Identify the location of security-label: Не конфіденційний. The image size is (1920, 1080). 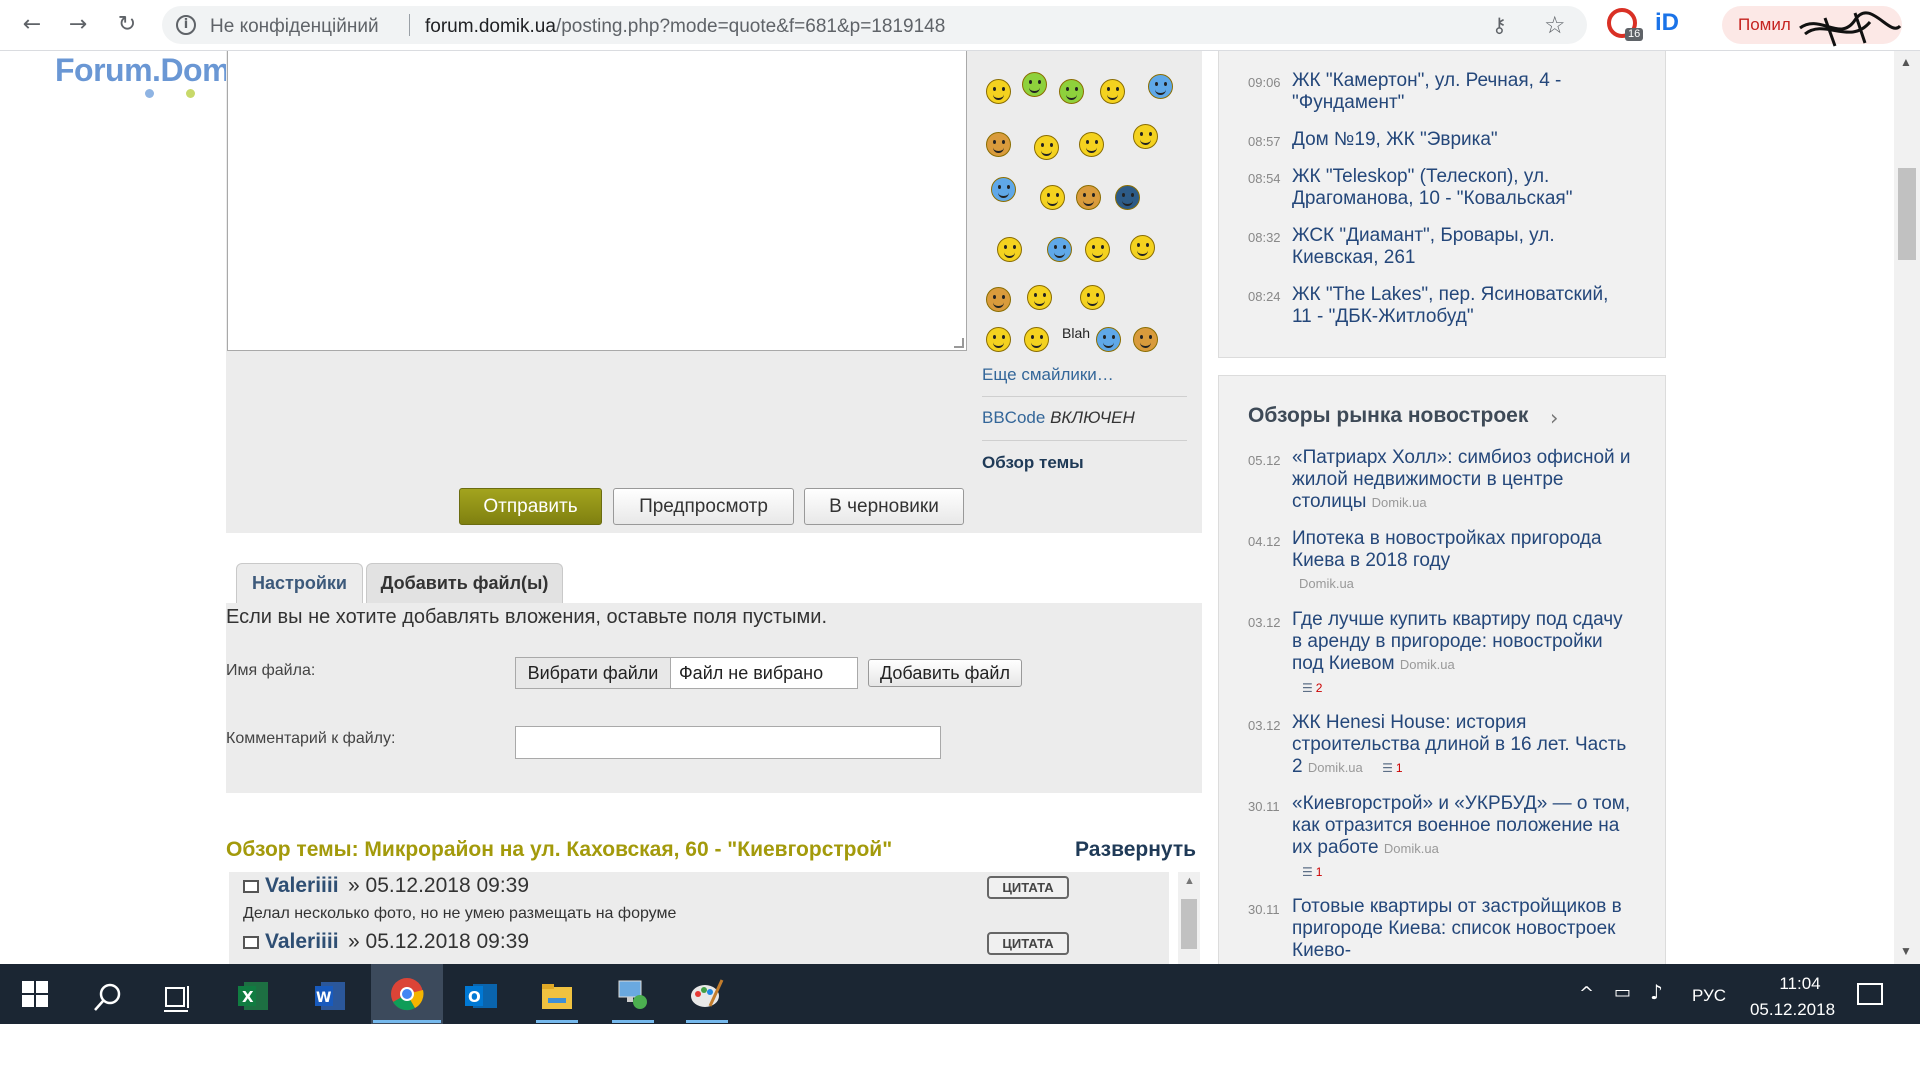
(294, 27).